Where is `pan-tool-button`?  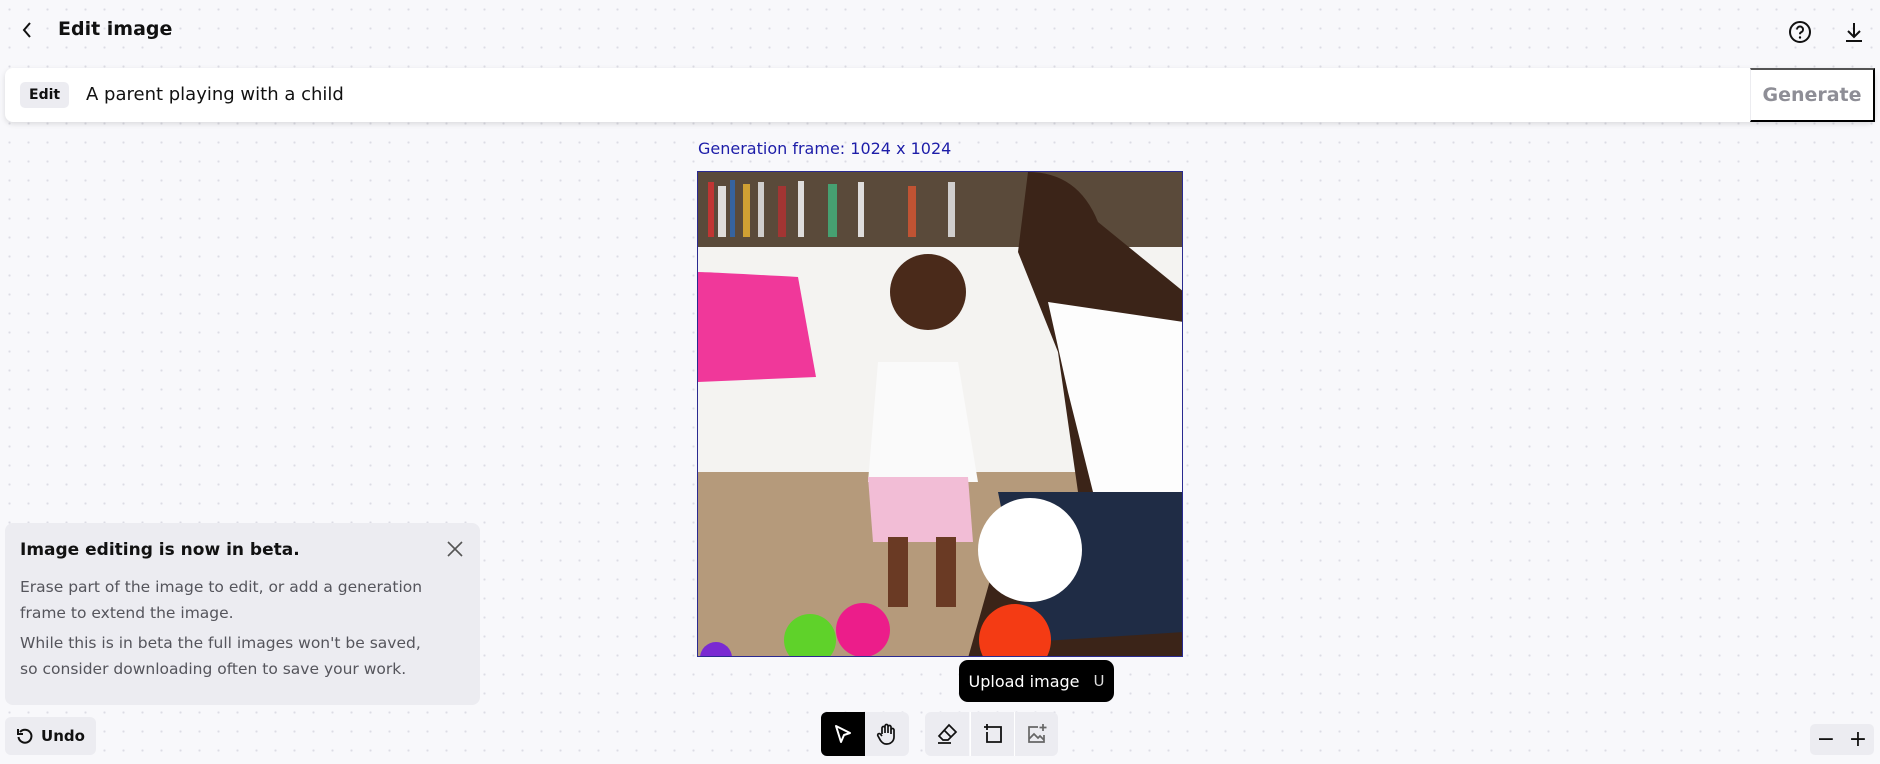
pan-tool-button is located at coordinates (887, 734).